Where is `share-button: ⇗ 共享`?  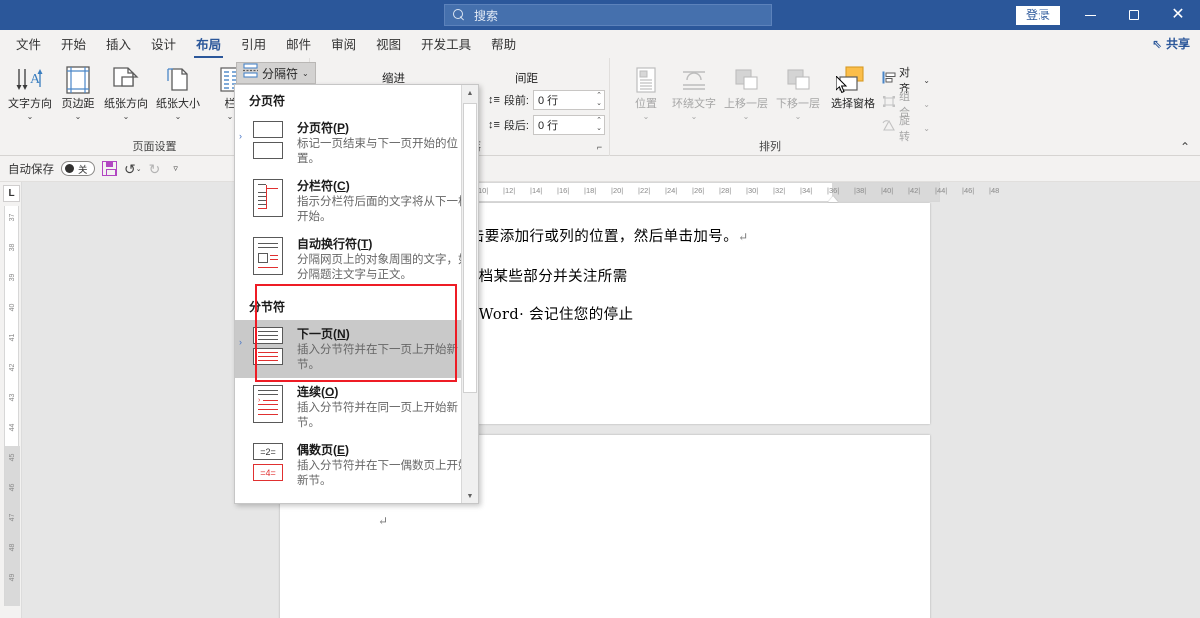
share-button: ⇗ 共享 is located at coordinates (1171, 43).